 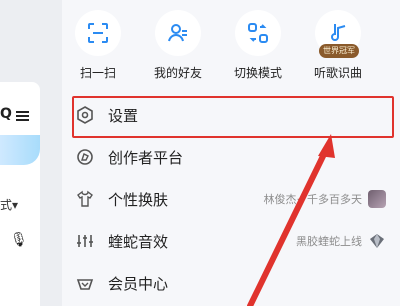 I want to click on sound-effect-icon, so click(x=85, y=241).